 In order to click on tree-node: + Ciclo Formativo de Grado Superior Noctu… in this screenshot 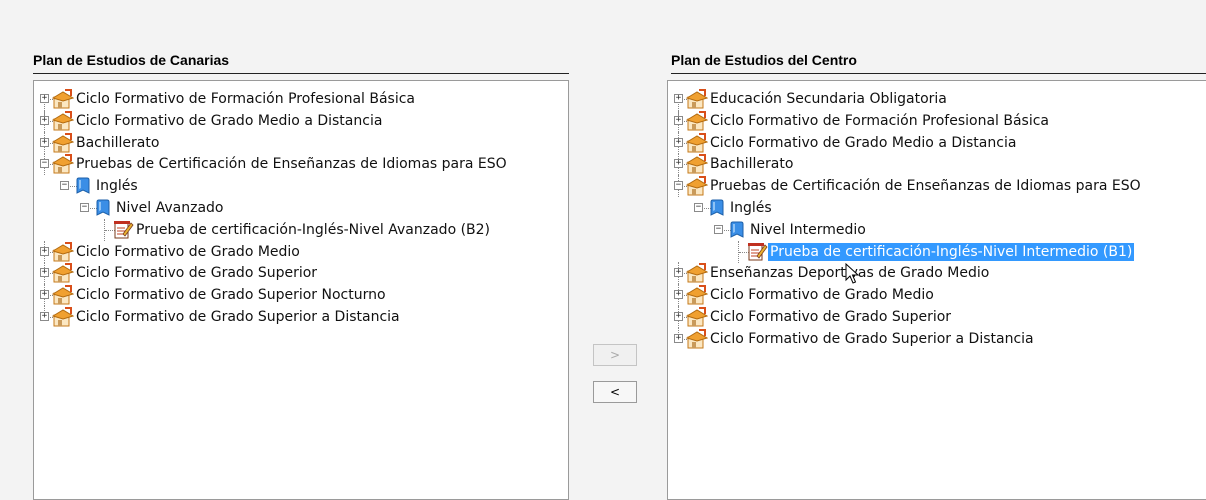, I will do `click(304, 295)`.